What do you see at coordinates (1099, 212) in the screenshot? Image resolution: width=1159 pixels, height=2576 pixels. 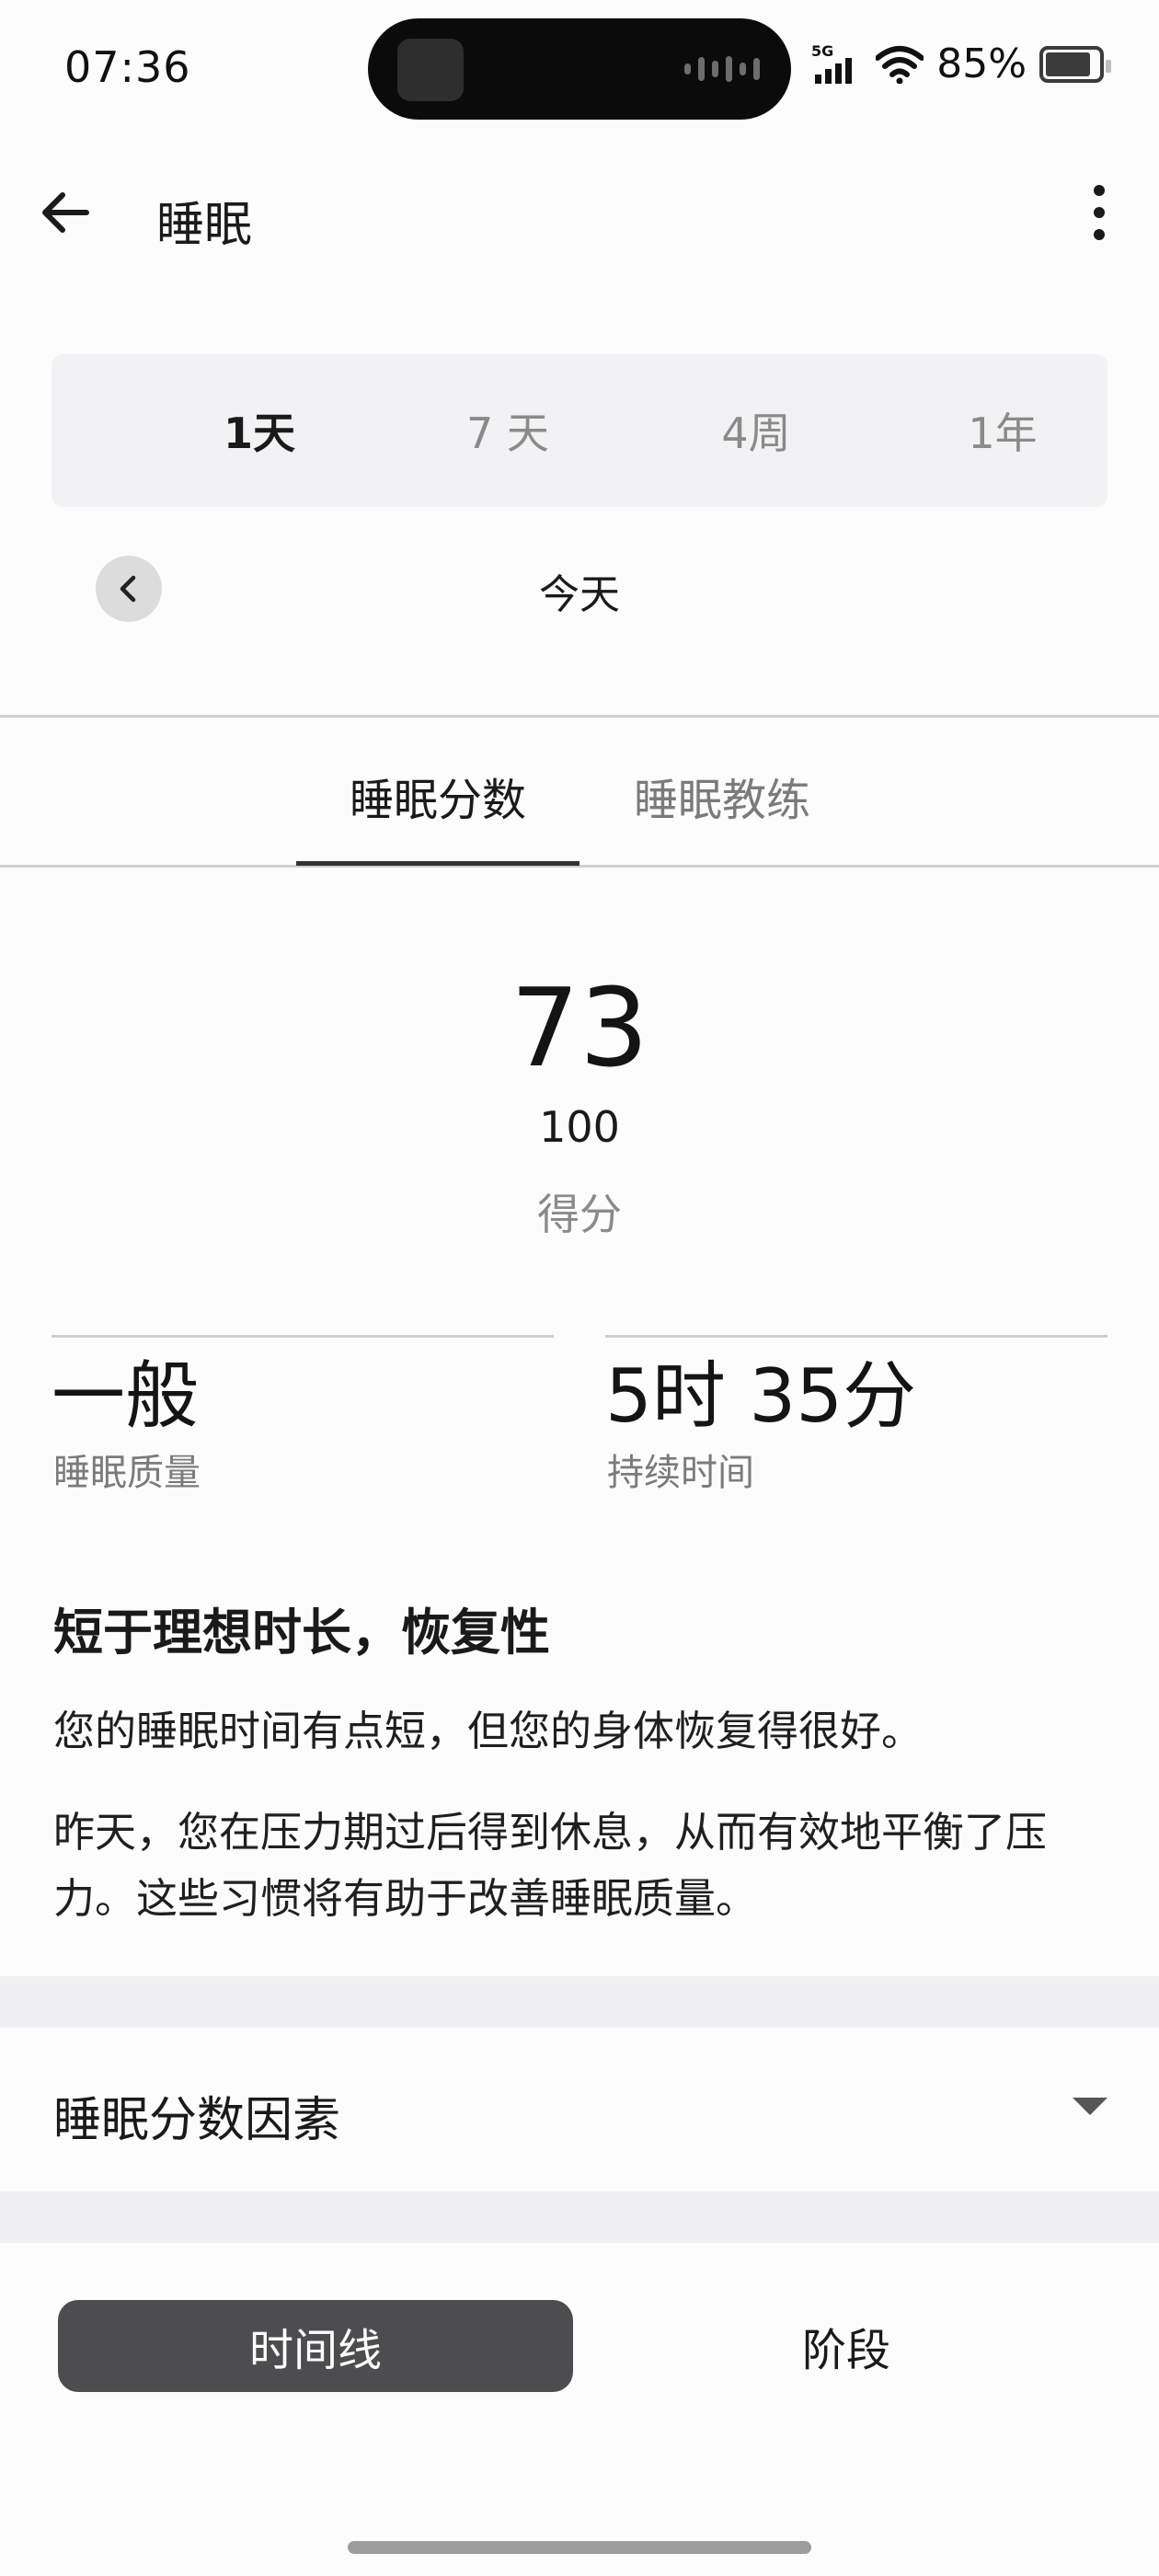 I see `more-options-icon` at bounding box center [1099, 212].